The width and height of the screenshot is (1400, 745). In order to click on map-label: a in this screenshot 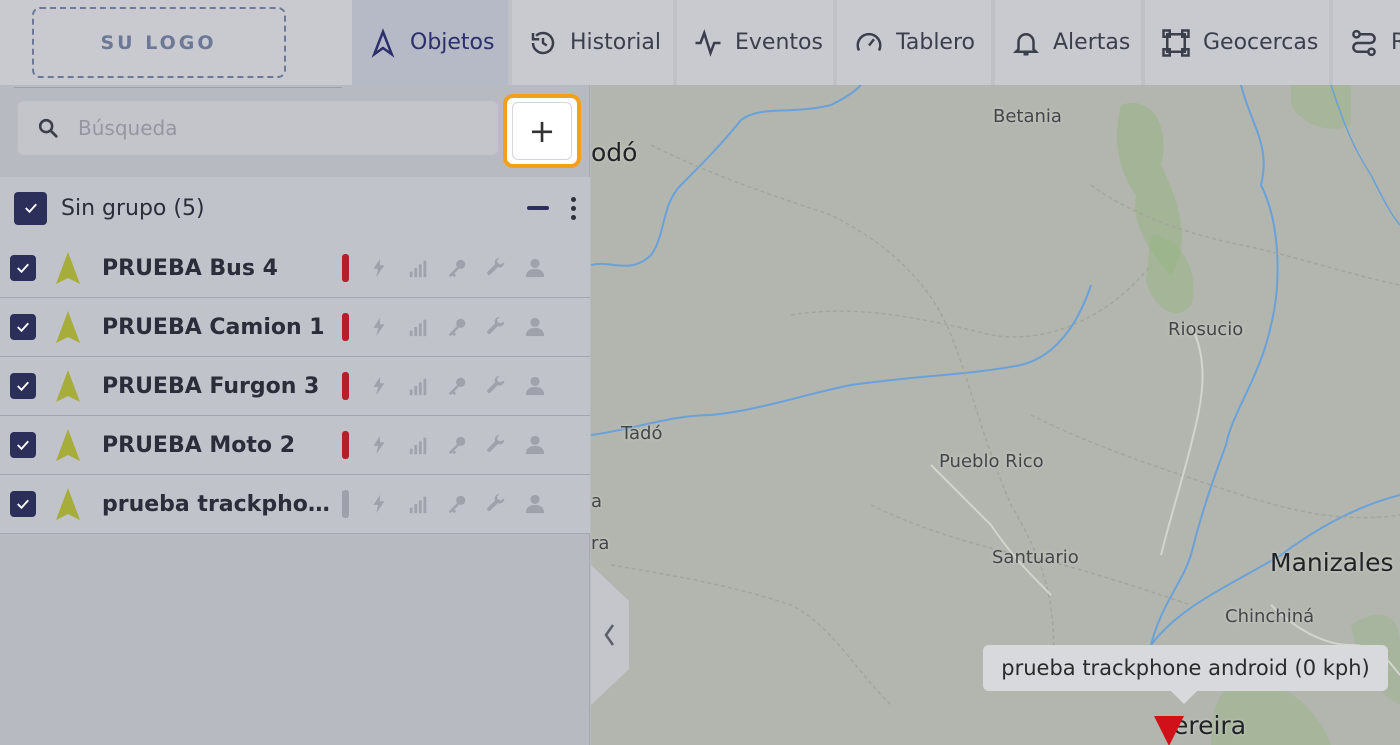, I will do `click(597, 501)`.